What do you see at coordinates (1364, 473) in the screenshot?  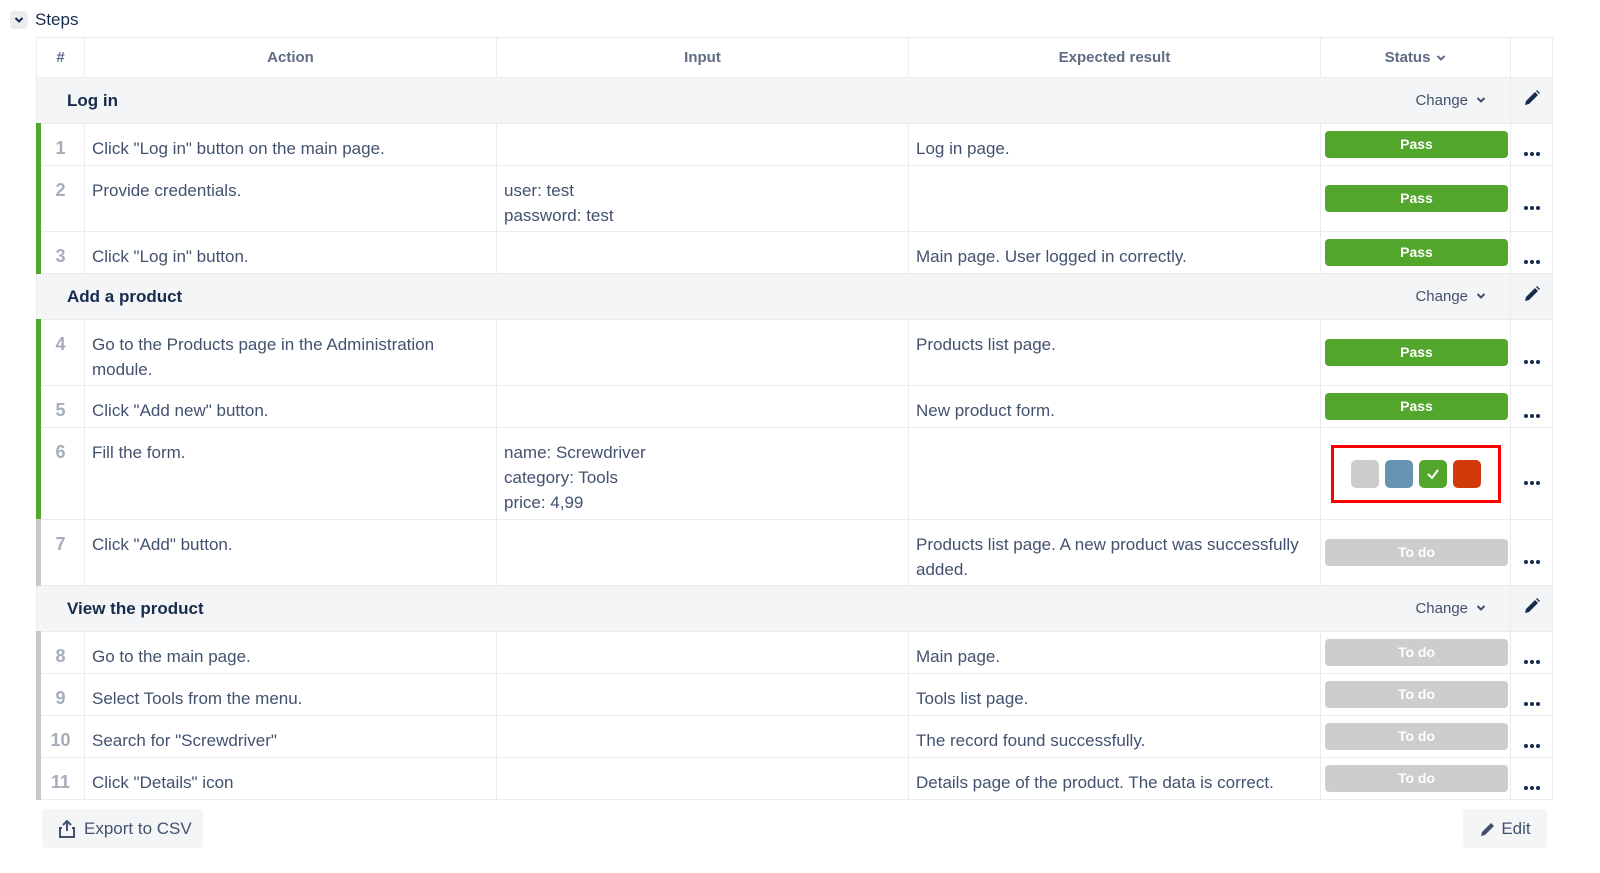 I see `status-option-to-do` at bounding box center [1364, 473].